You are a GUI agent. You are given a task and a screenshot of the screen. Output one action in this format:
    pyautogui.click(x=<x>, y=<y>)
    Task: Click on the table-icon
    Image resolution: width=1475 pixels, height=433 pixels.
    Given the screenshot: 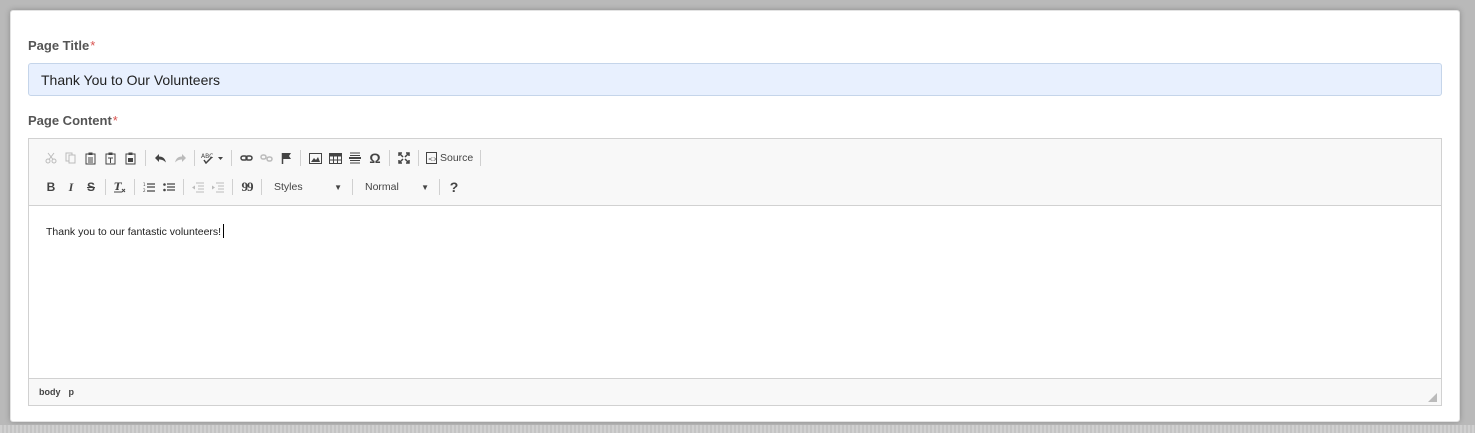 What is the action you would take?
    pyautogui.click(x=335, y=158)
    